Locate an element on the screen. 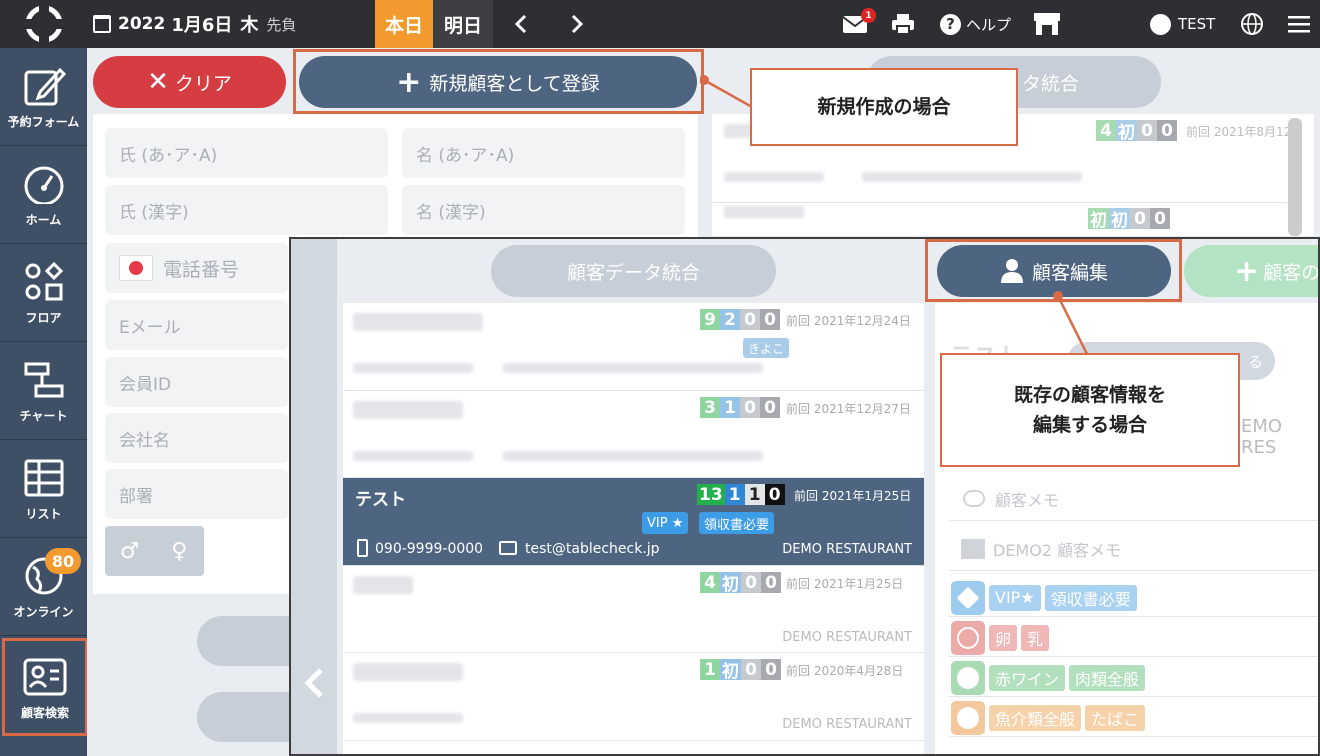  panel-back-bar is located at coordinates (314, 496).